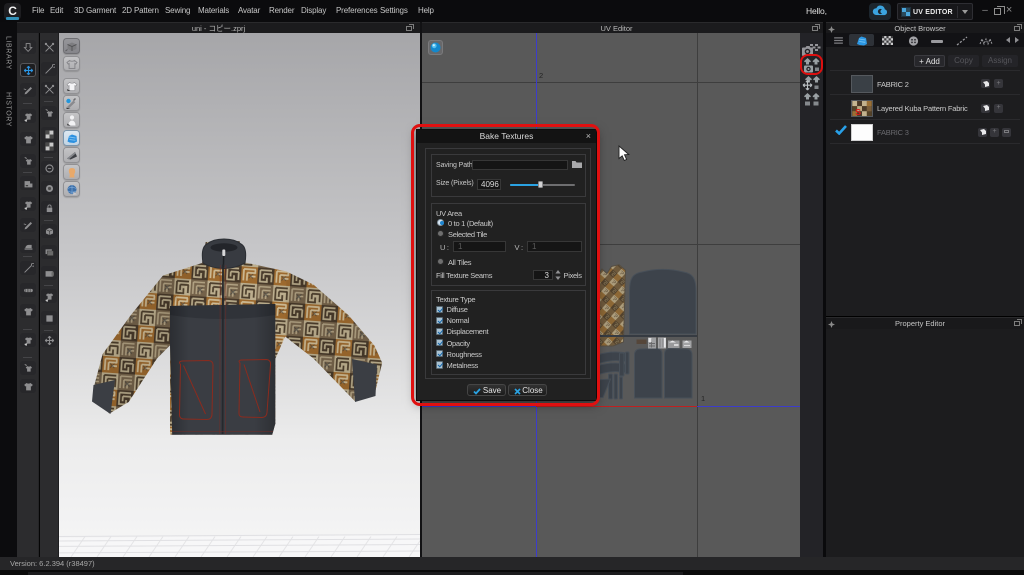 Image resolution: width=1024 pixels, height=575 pixels. Describe the element at coordinates (858, 111) in the screenshot. I see `svg-text: S` at that location.